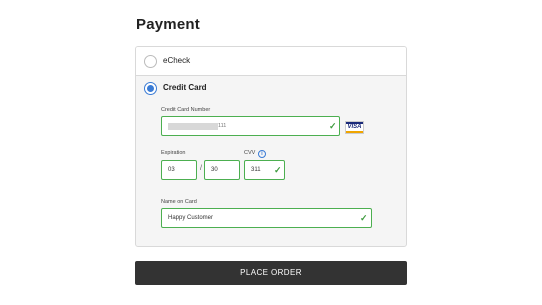 This screenshot has height=305, width=542. Describe the element at coordinates (179, 170) in the screenshot. I see `exp-month-input: 03` at that location.